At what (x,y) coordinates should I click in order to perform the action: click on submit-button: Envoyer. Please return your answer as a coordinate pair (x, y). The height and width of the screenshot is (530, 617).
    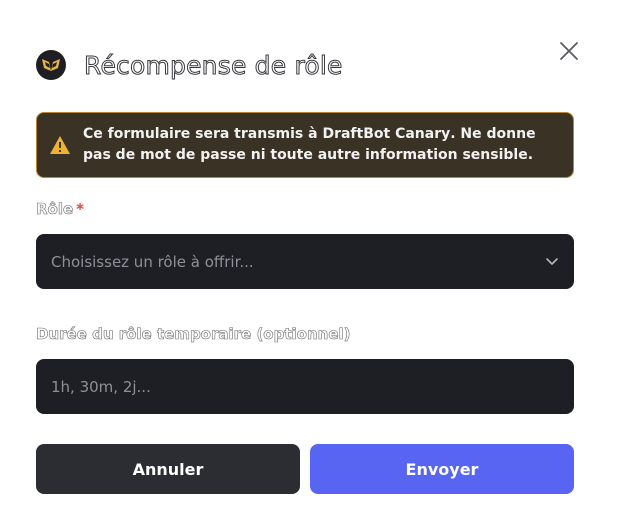
    Looking at the image, I should click on (442, 469).